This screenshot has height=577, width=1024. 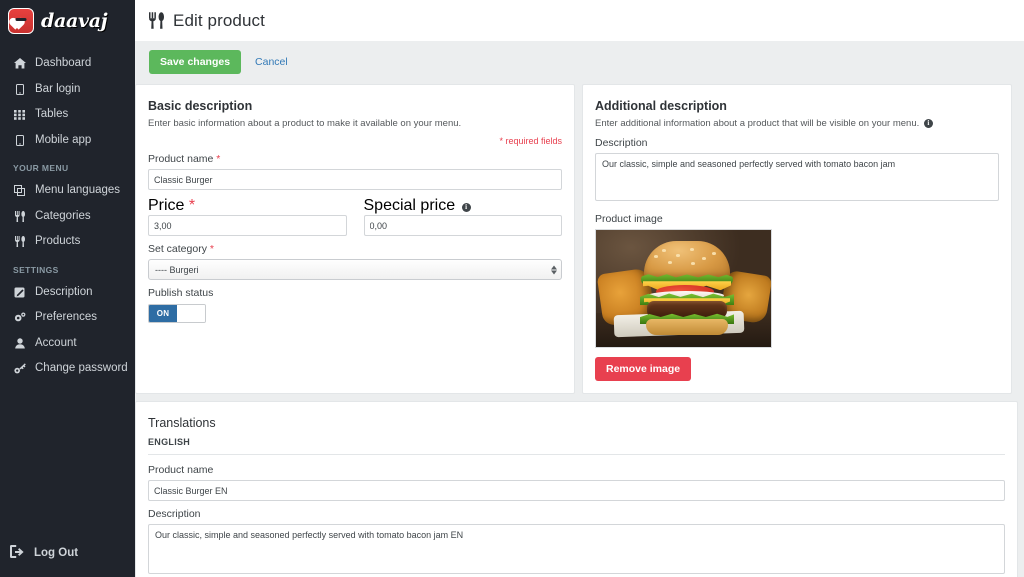 I want to click on category-select: ---- Burgeri, so click(x=355, y=270).